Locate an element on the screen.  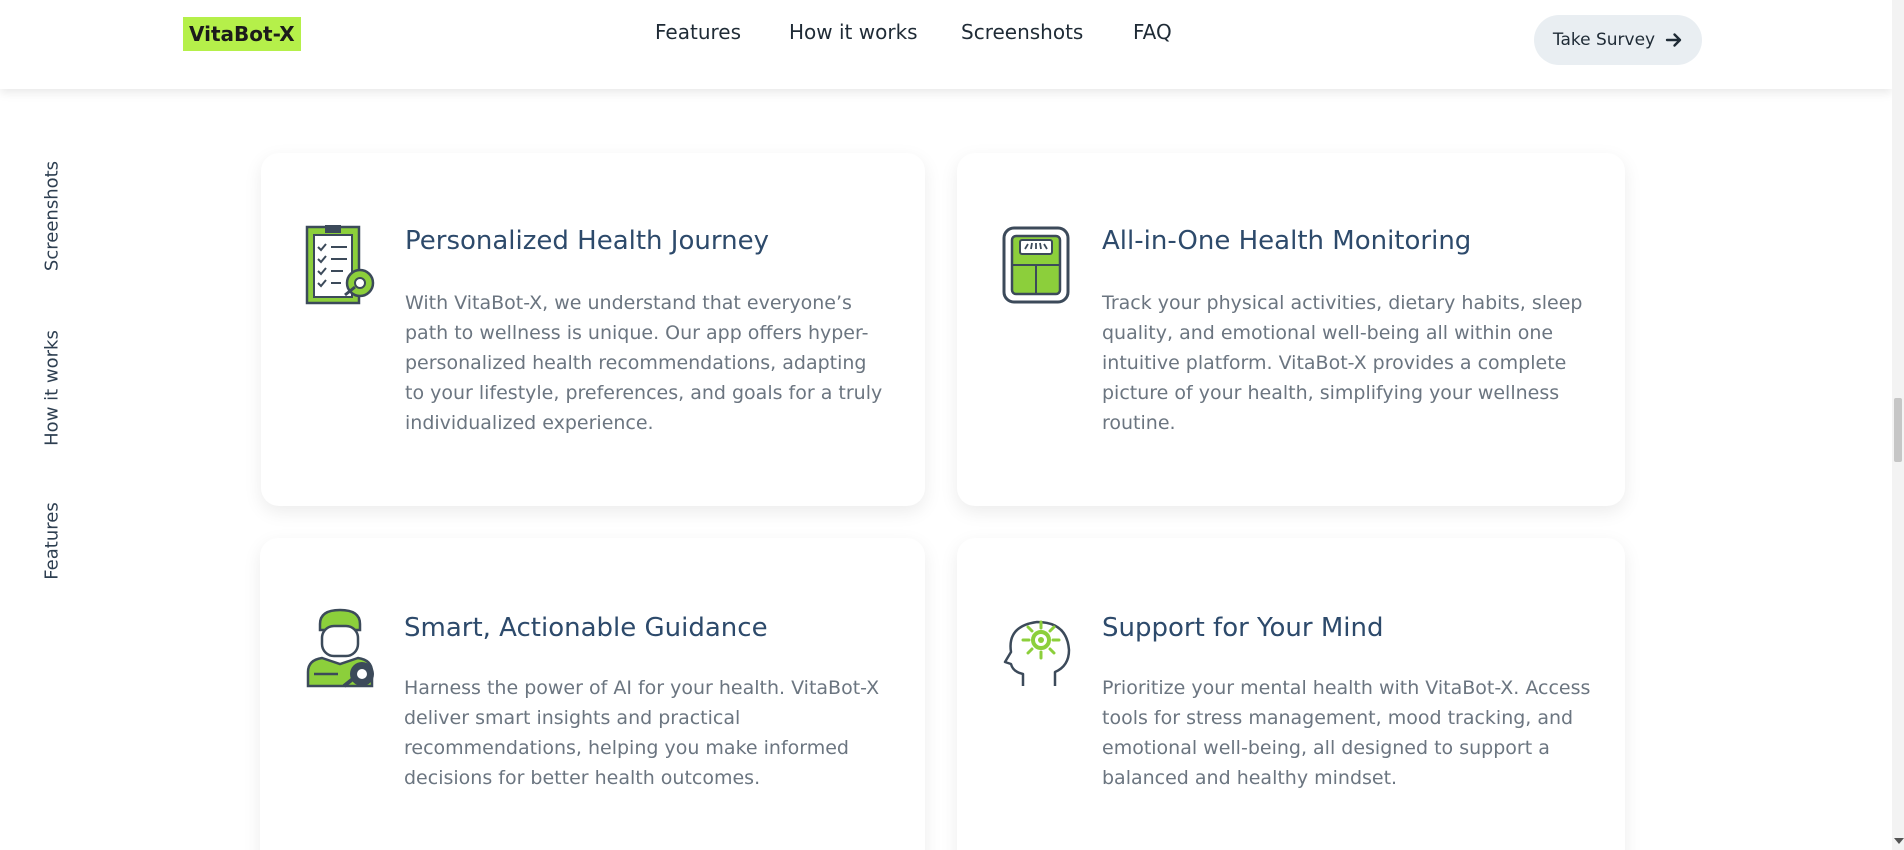
nav-how-it-works: How it works is located at coordinates (853, 32).